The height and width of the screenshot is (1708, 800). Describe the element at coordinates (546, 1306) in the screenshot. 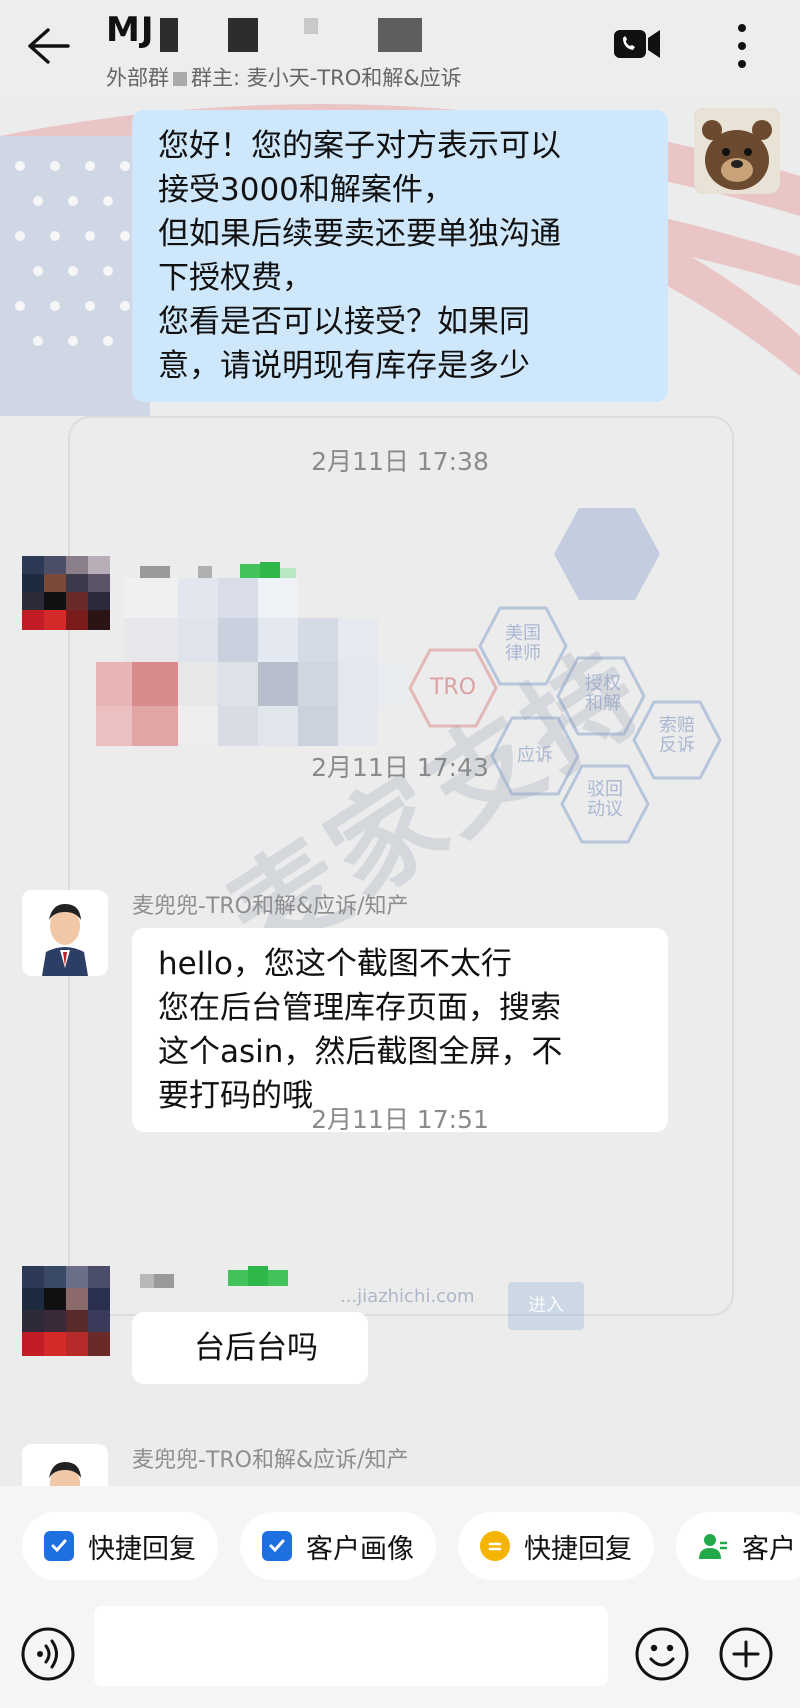

I see `background-enter-button: 进入` at that location.